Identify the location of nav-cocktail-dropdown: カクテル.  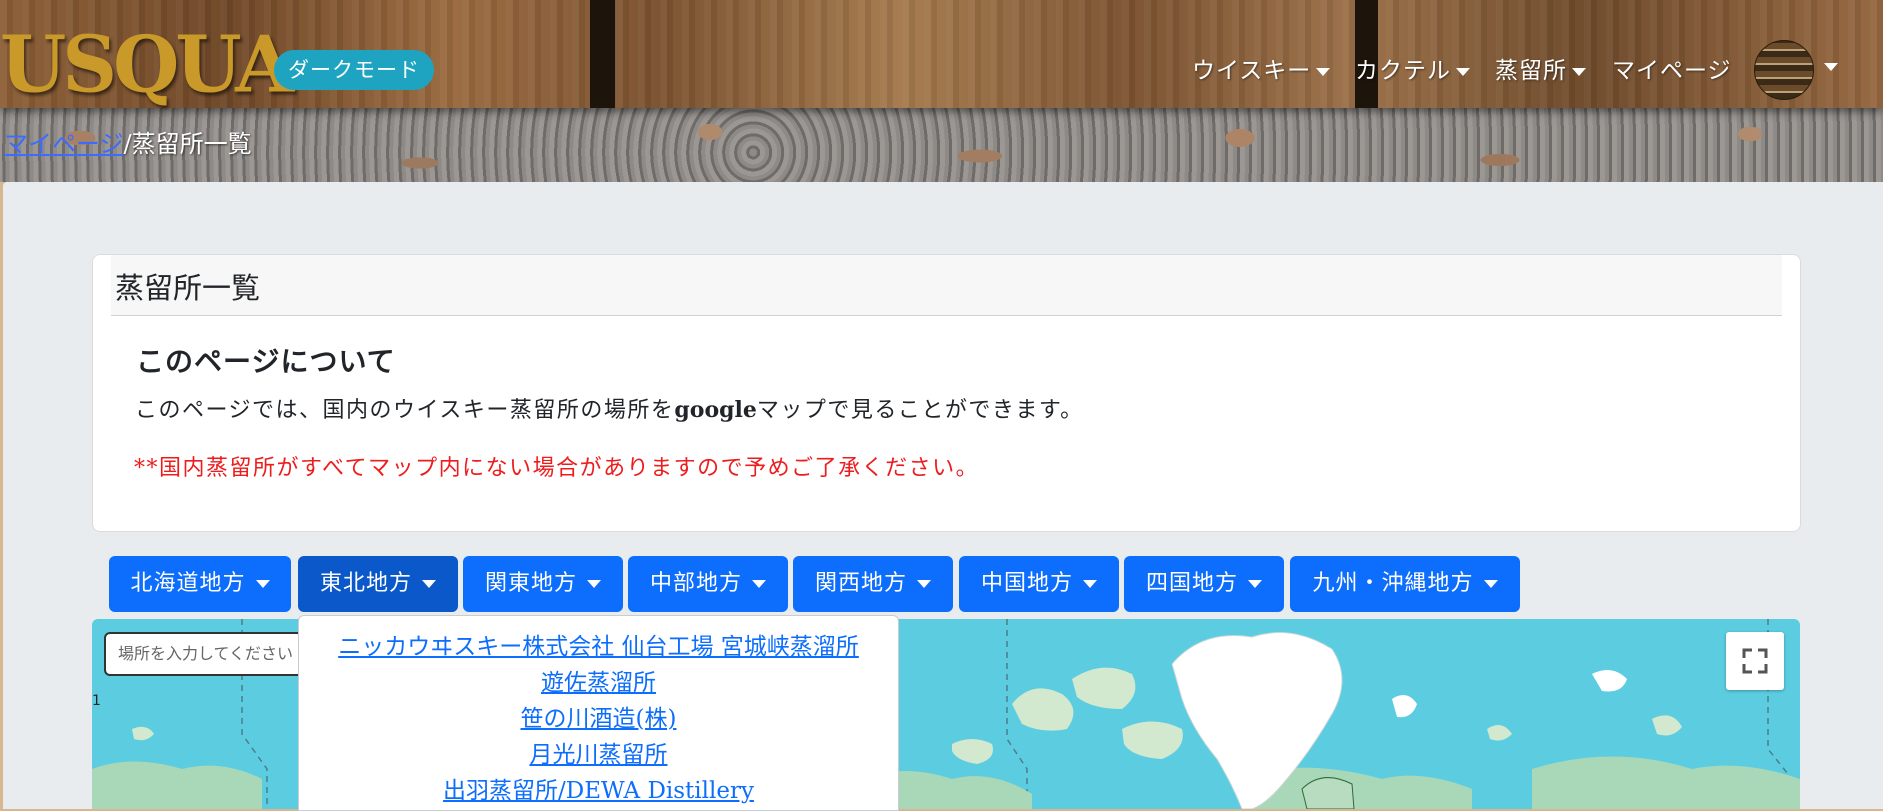
(1412, 71).